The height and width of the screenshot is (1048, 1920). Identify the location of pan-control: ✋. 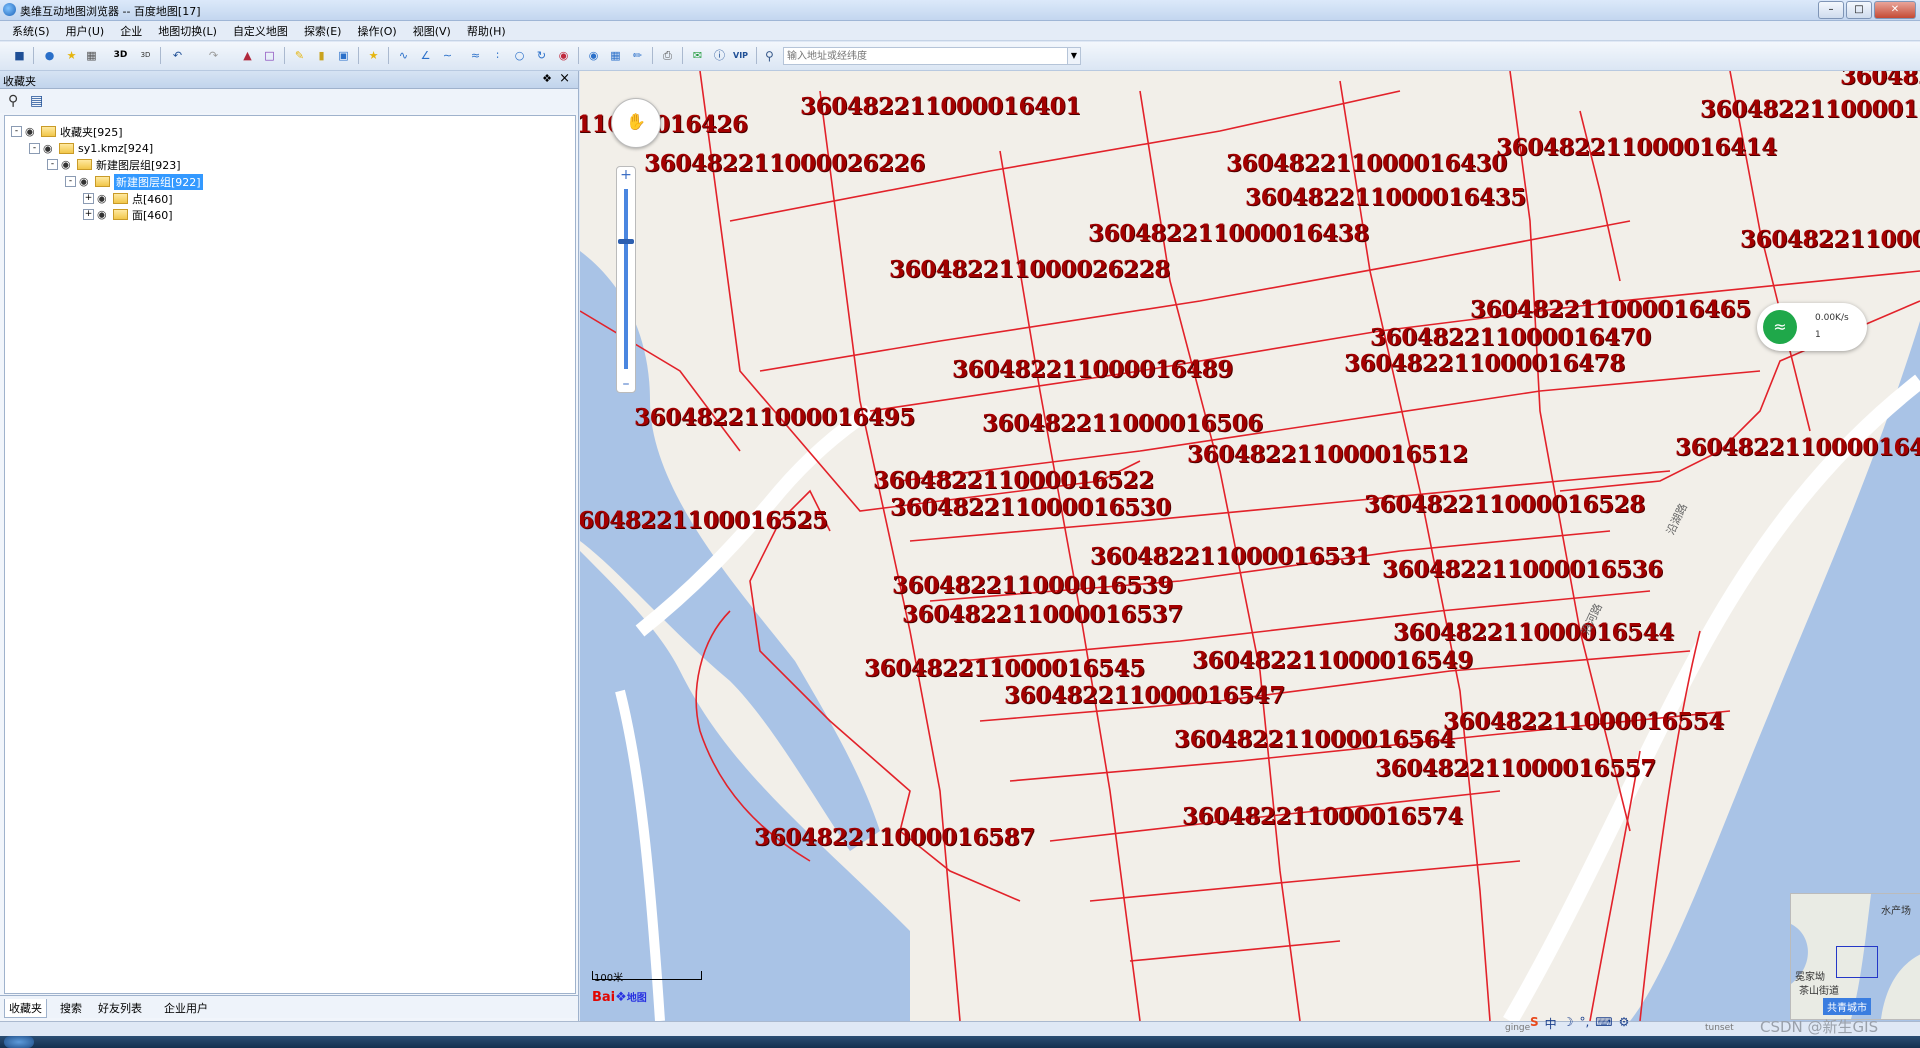
(636, 123).